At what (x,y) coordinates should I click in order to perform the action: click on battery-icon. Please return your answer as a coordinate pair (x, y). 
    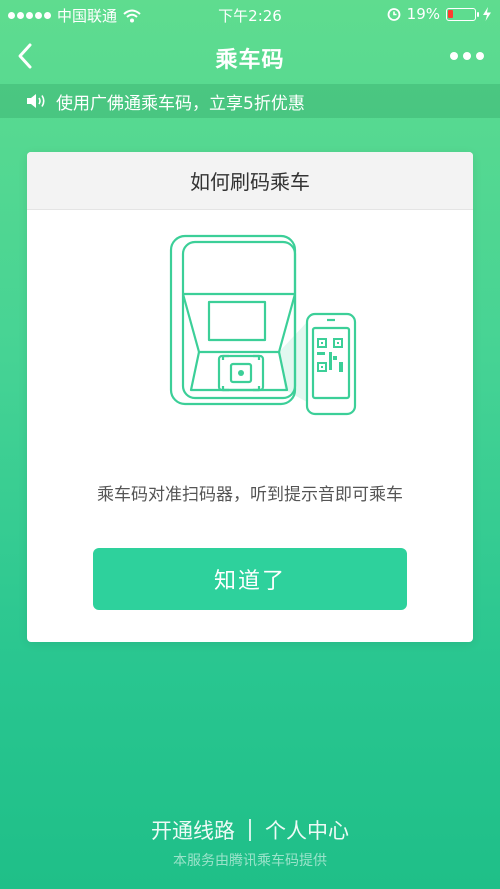
    Looking at the image, I should click on (462, 14).